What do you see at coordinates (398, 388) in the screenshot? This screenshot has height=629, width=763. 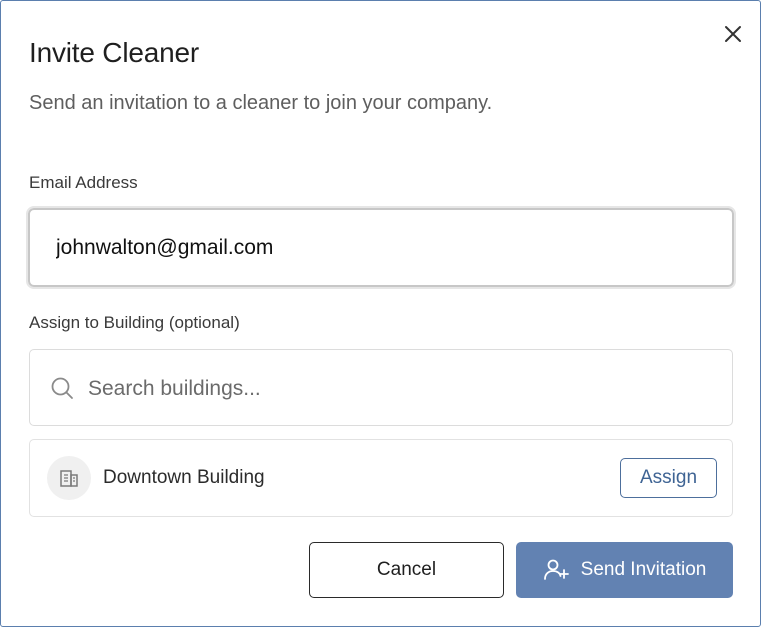 I see `search-input` at bounding box center [398, 388].